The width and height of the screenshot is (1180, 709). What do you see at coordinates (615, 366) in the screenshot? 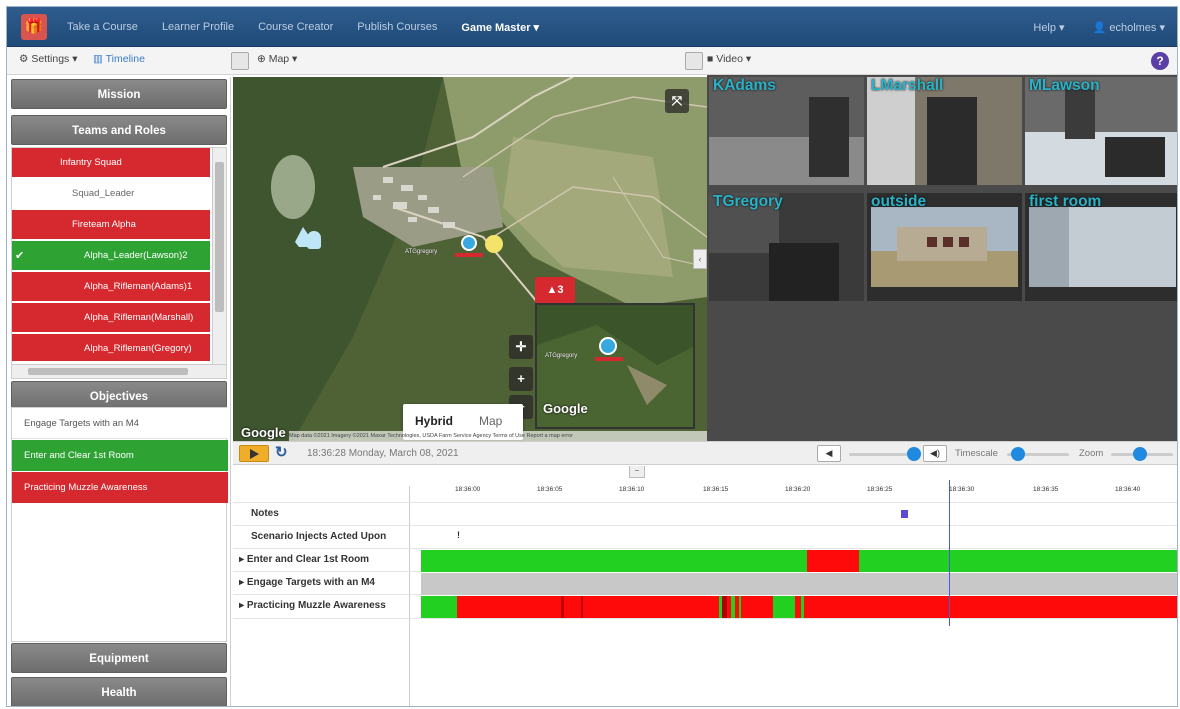
I see `inset-map: ATGgregory Google` at bounding box center [615, 366].